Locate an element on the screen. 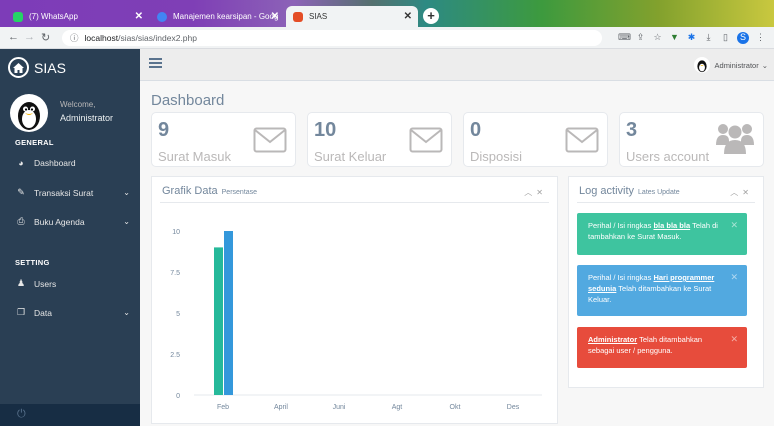 This screenshot has height=426, width=774. panel-title: Grafik Data is located at coordinates (190, 191).